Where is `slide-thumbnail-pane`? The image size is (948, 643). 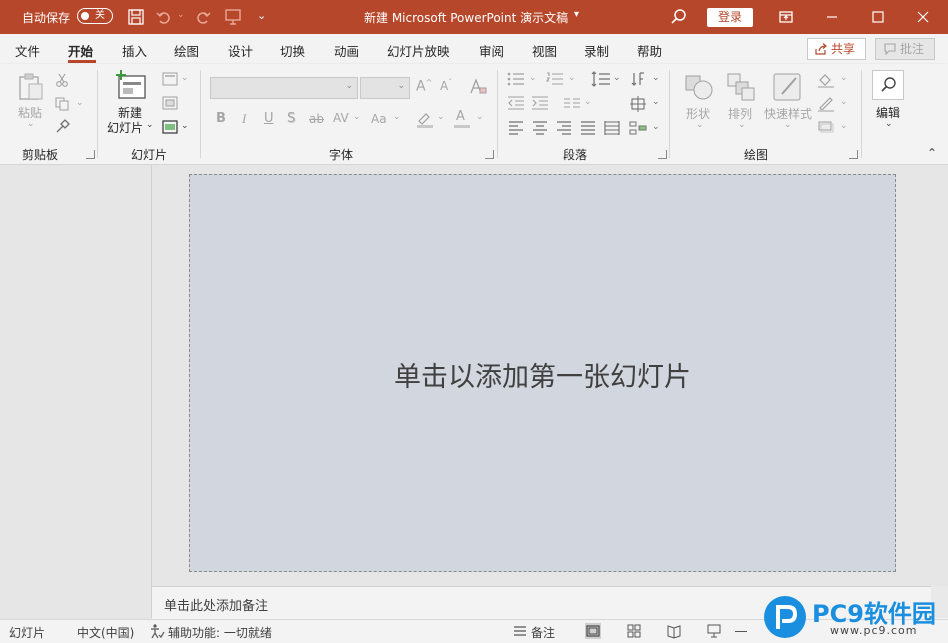
slide-thumbnail-pane is located at coordinates (76, 391).